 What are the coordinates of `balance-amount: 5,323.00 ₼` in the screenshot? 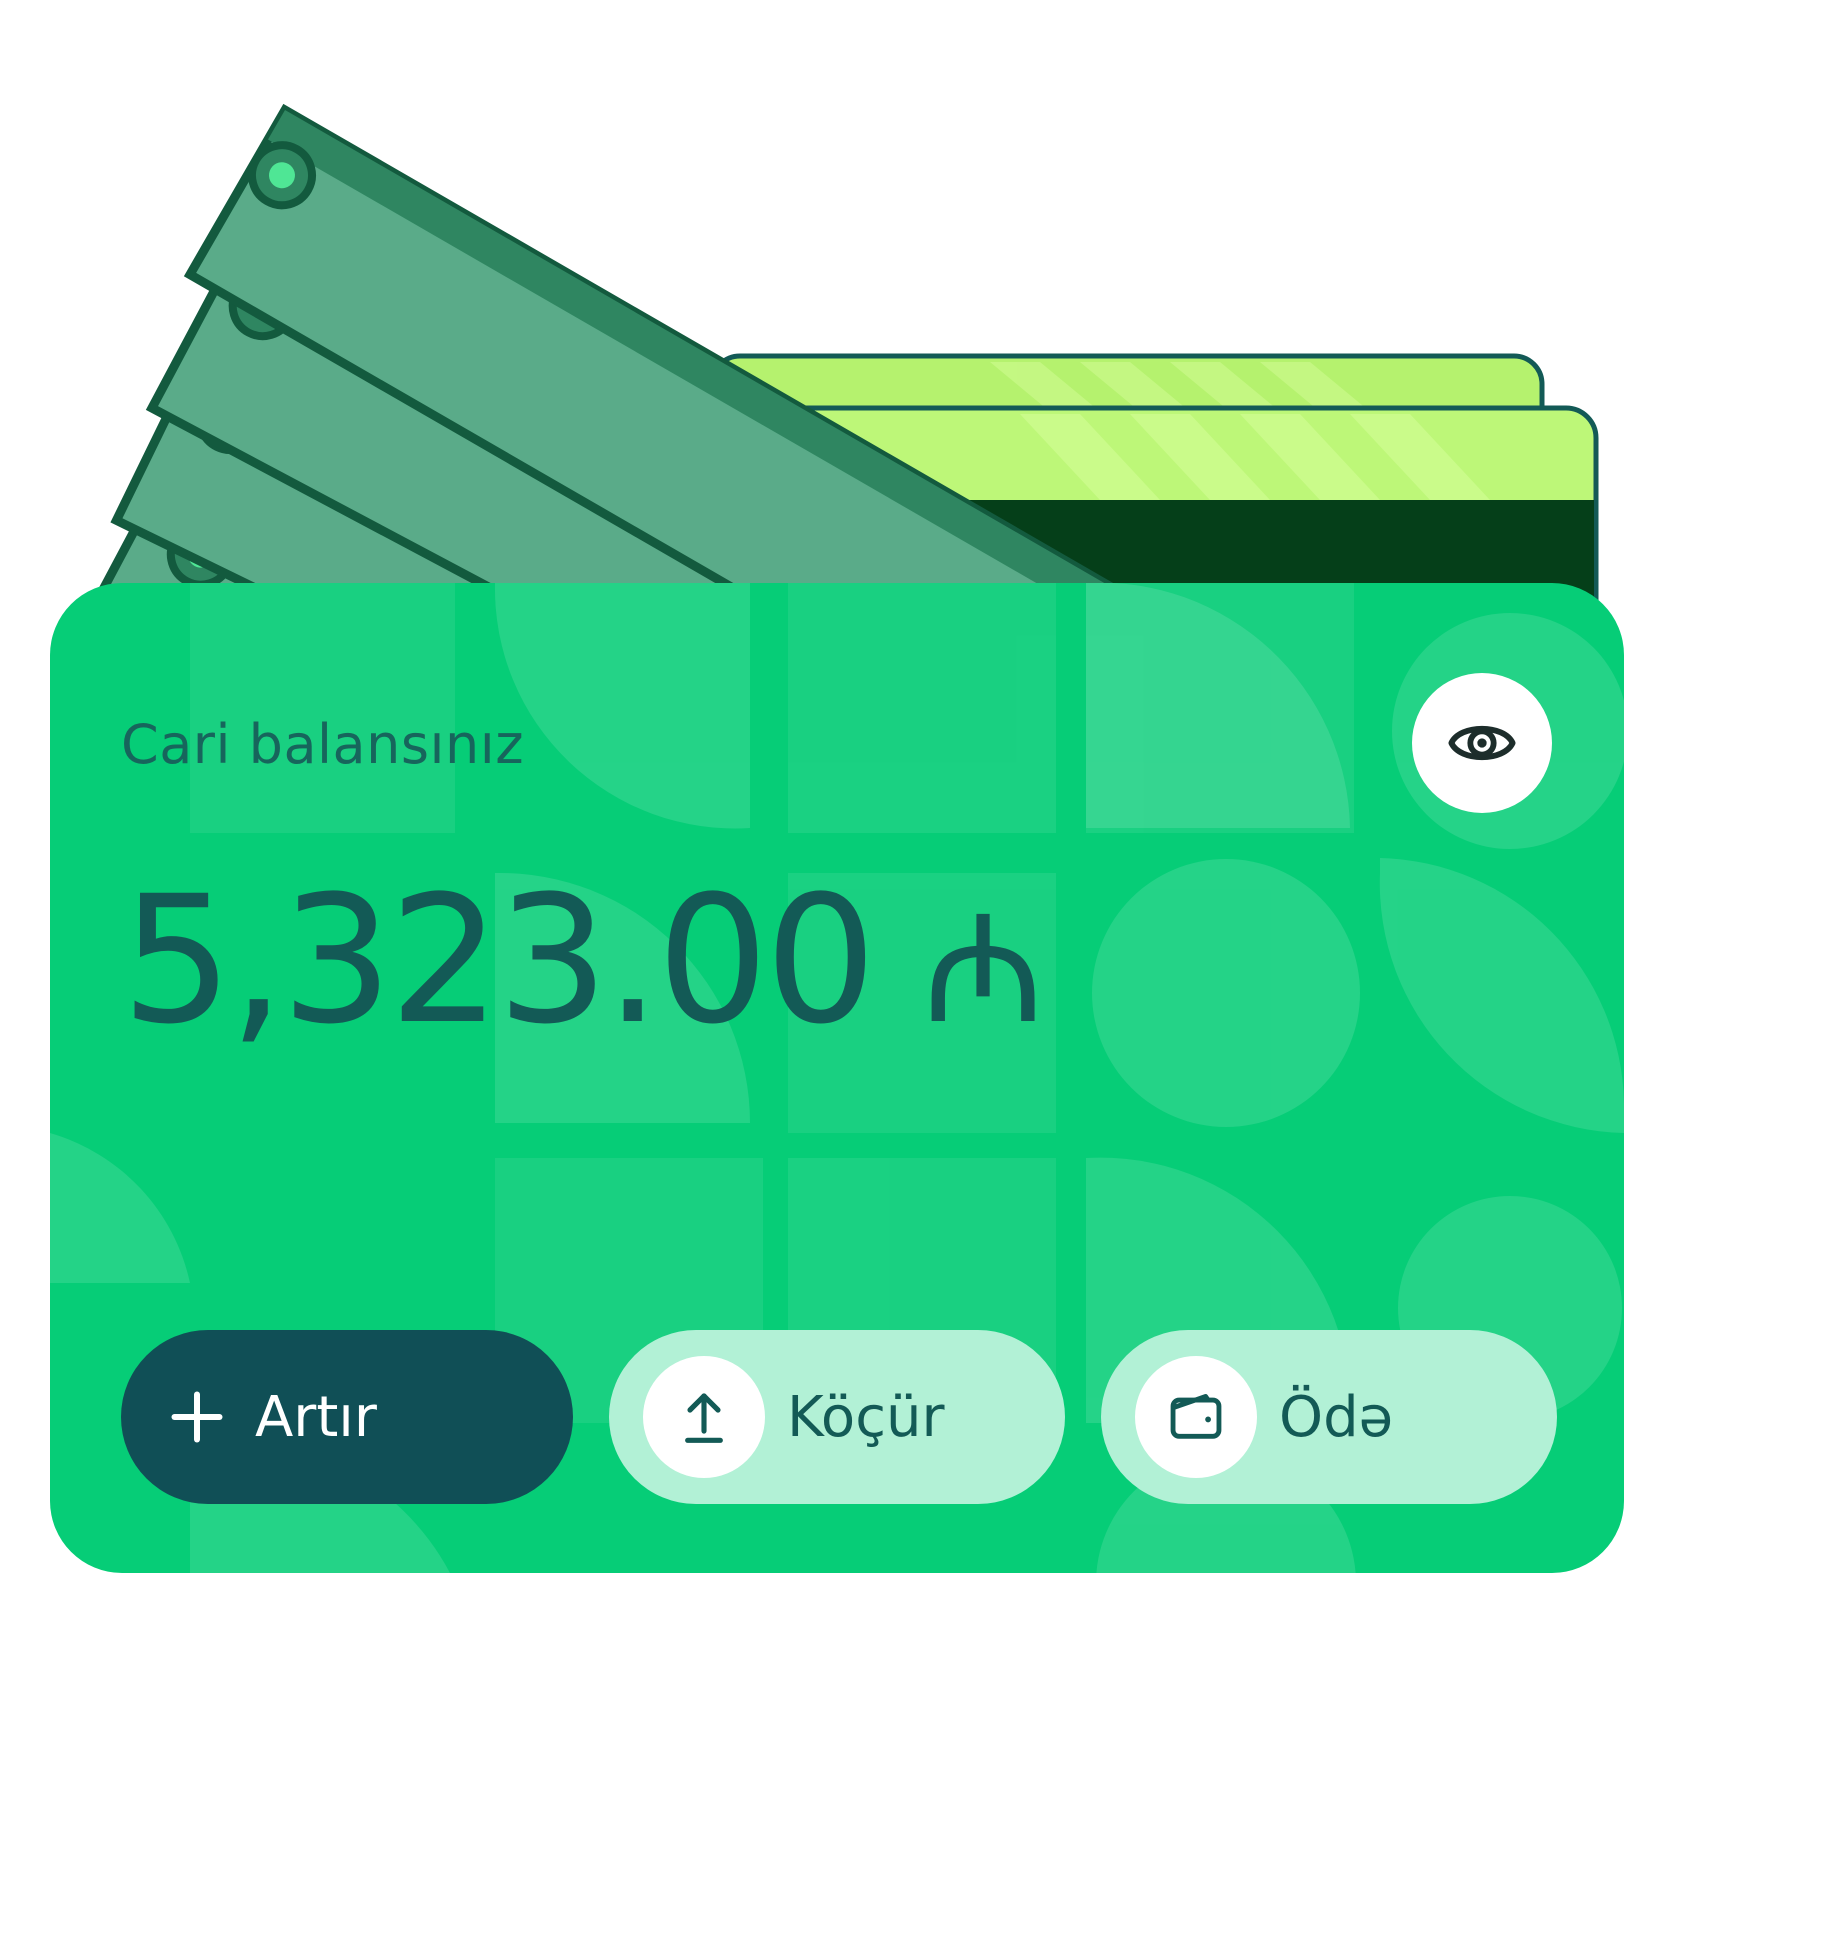 It's located at (582, 961).